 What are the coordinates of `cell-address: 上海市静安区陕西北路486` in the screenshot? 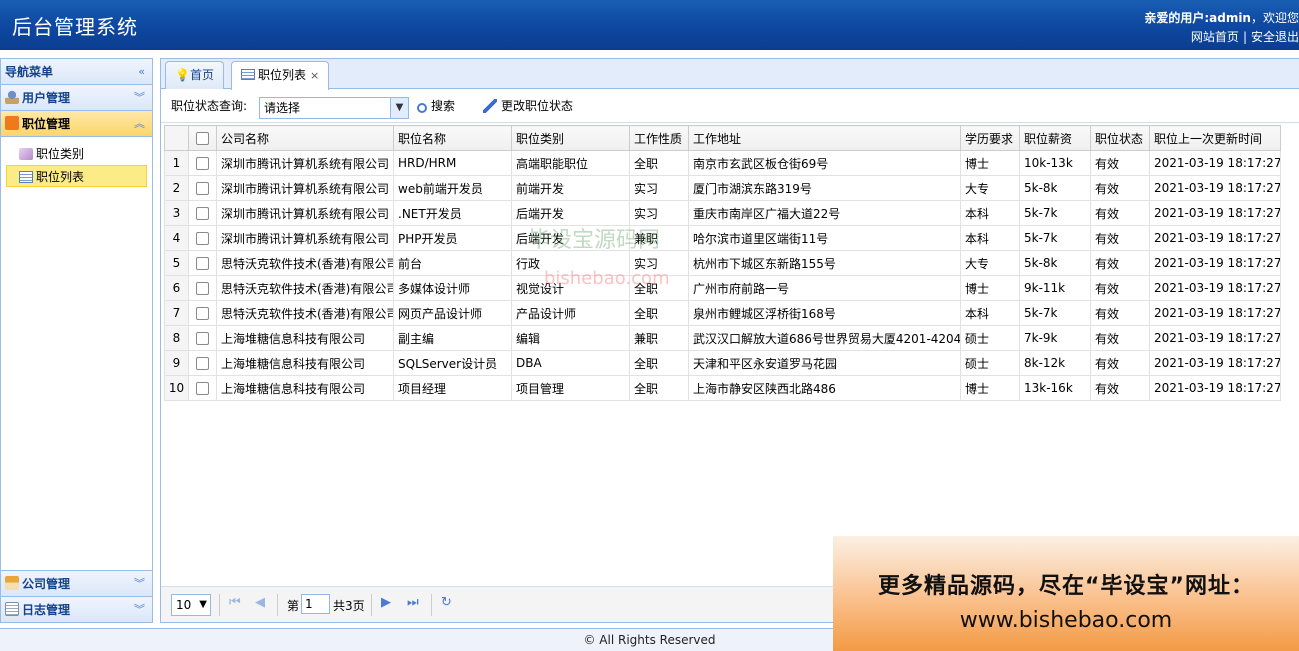 It's located at (824, 388).